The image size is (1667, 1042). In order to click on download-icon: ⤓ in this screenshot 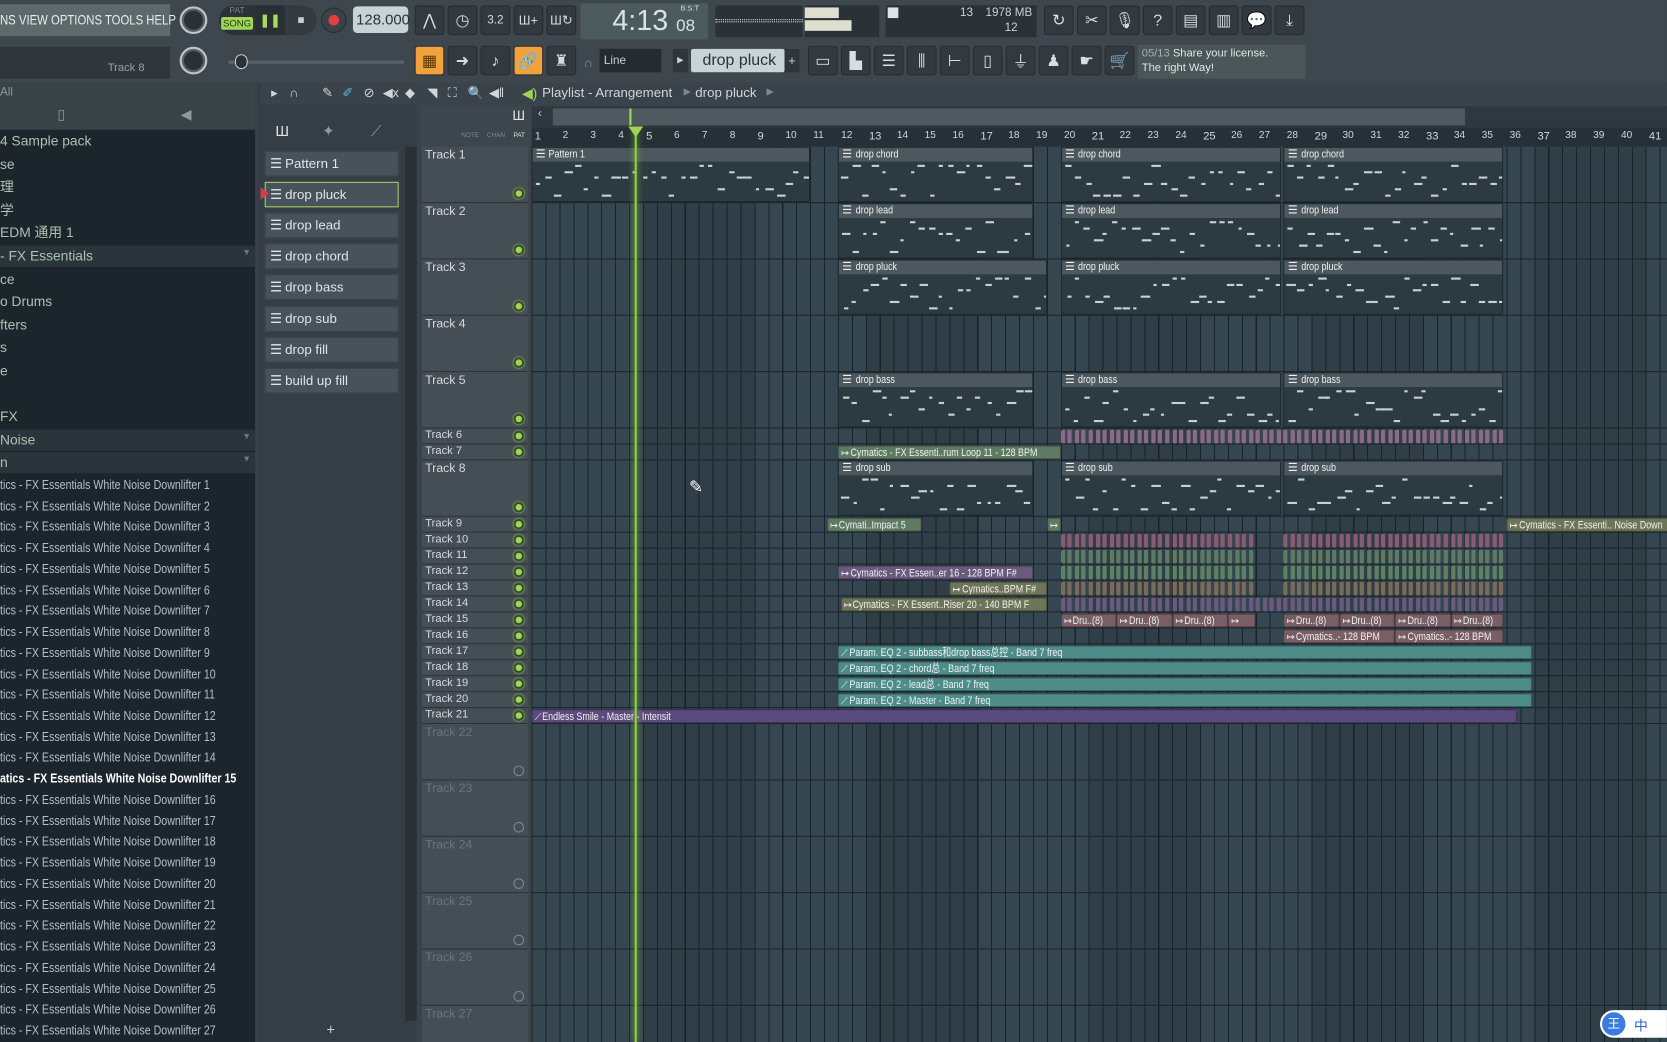, I will do `click(1289, 20)`.